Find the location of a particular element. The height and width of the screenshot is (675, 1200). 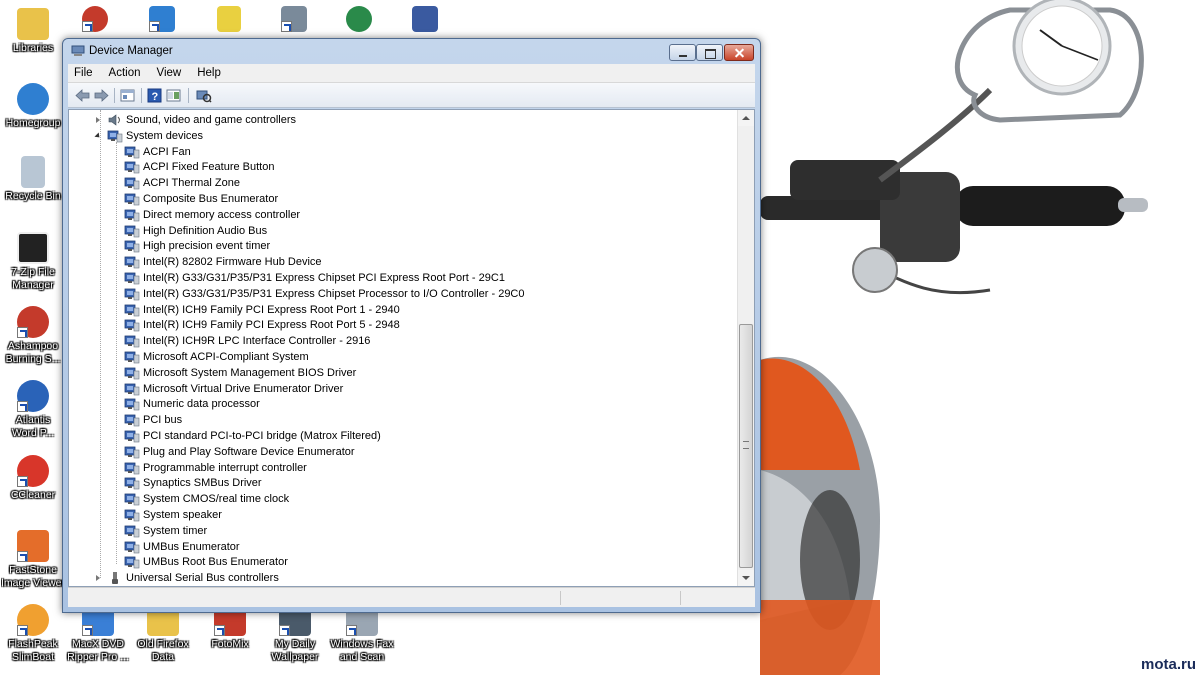

desktop-icon-recycle-bin: Recycle Bin is located at coordinates (34, 179).